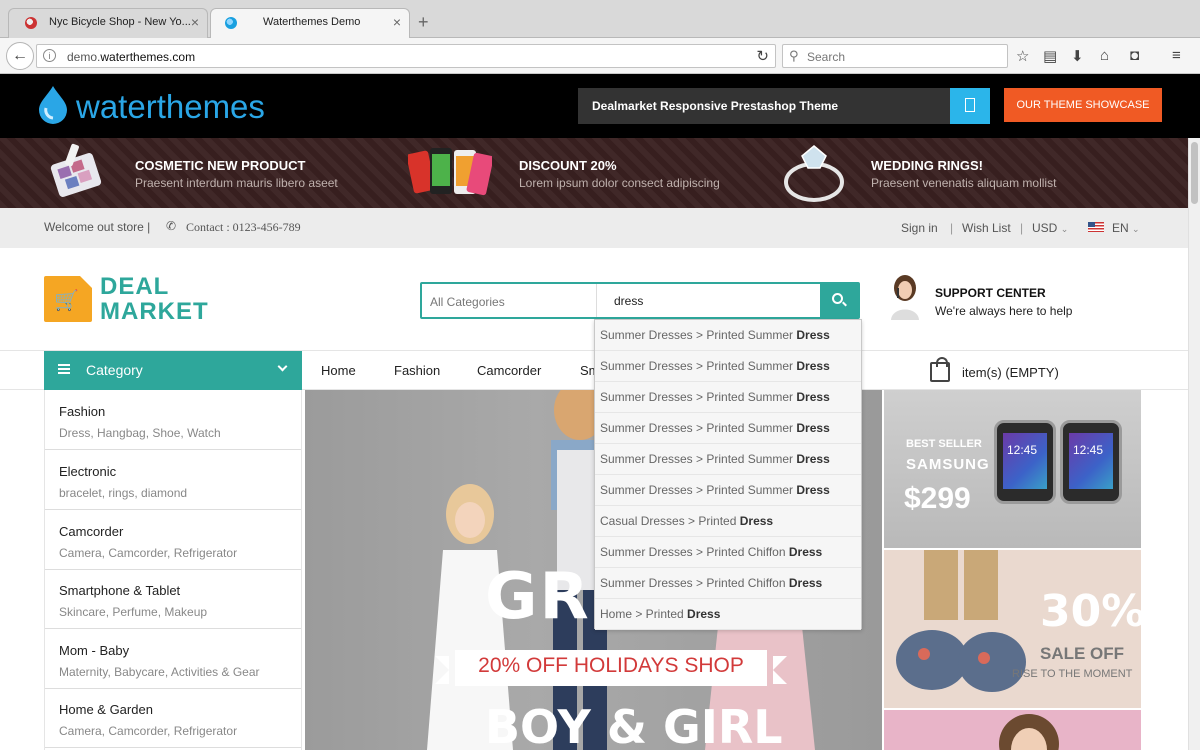 The height and width of the screenshot is (750, 1200). I want to click on samsung-banner: BEST SELLER SAMSUNG $299 12:45 12:45, so click(1012, 469).